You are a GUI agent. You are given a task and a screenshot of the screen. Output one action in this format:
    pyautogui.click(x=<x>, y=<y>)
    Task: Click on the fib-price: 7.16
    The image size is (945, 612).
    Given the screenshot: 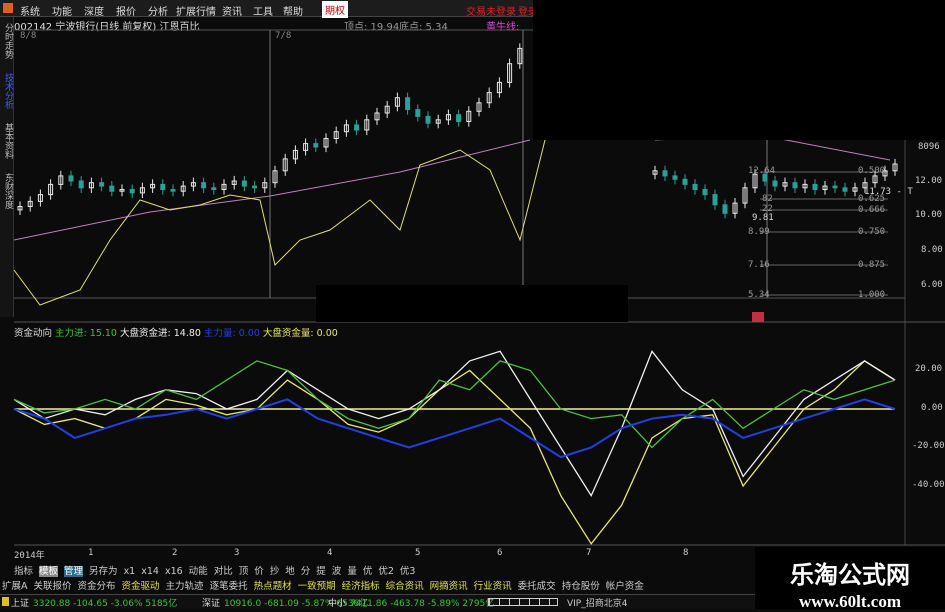 What is the action you would take?
    pyautogui.click(x=759, y=265)
    